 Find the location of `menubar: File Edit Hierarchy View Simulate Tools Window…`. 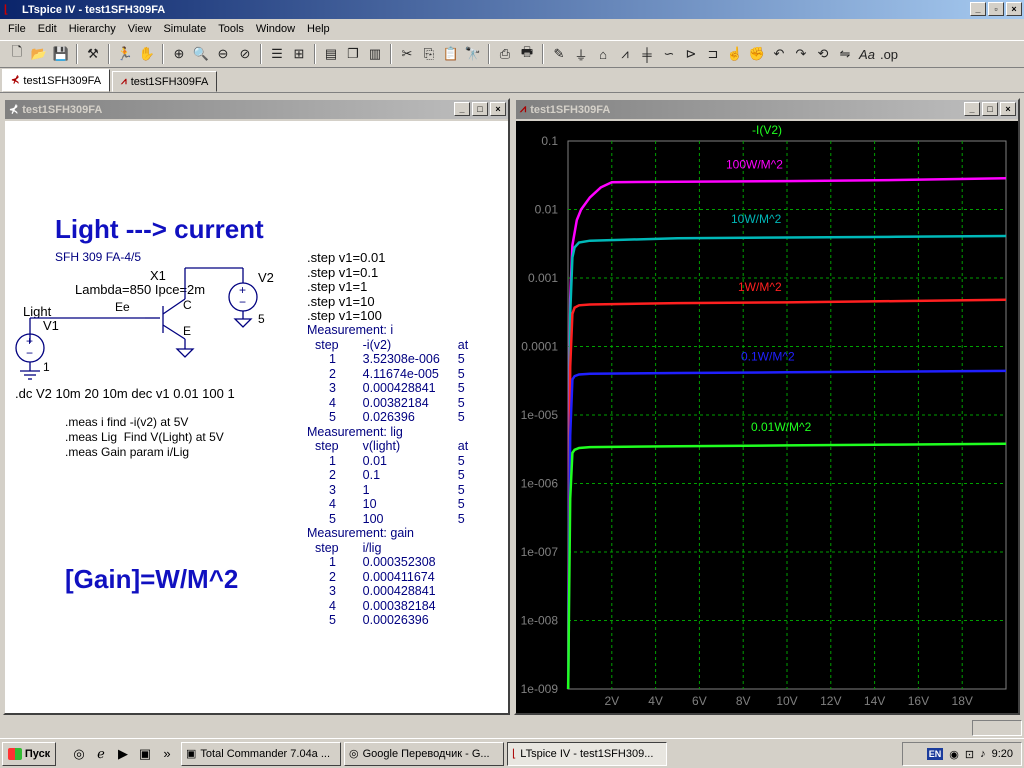

menubar: File Edit Hierarchy View Simulate Tools Window… is located at coordinates (512, 29).